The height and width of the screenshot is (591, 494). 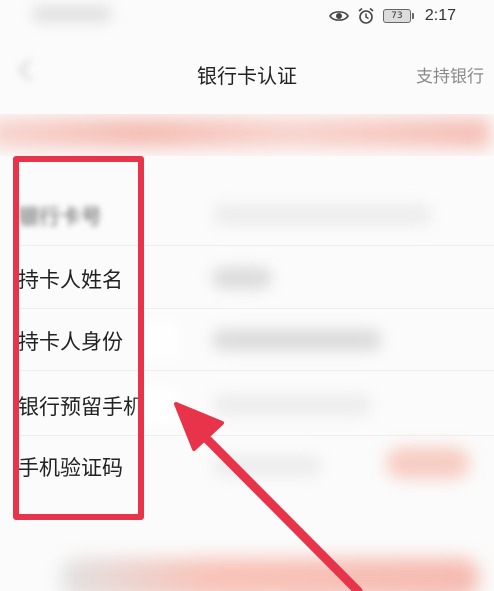 I want to click on card-number-input, so click(x=322, y=215).